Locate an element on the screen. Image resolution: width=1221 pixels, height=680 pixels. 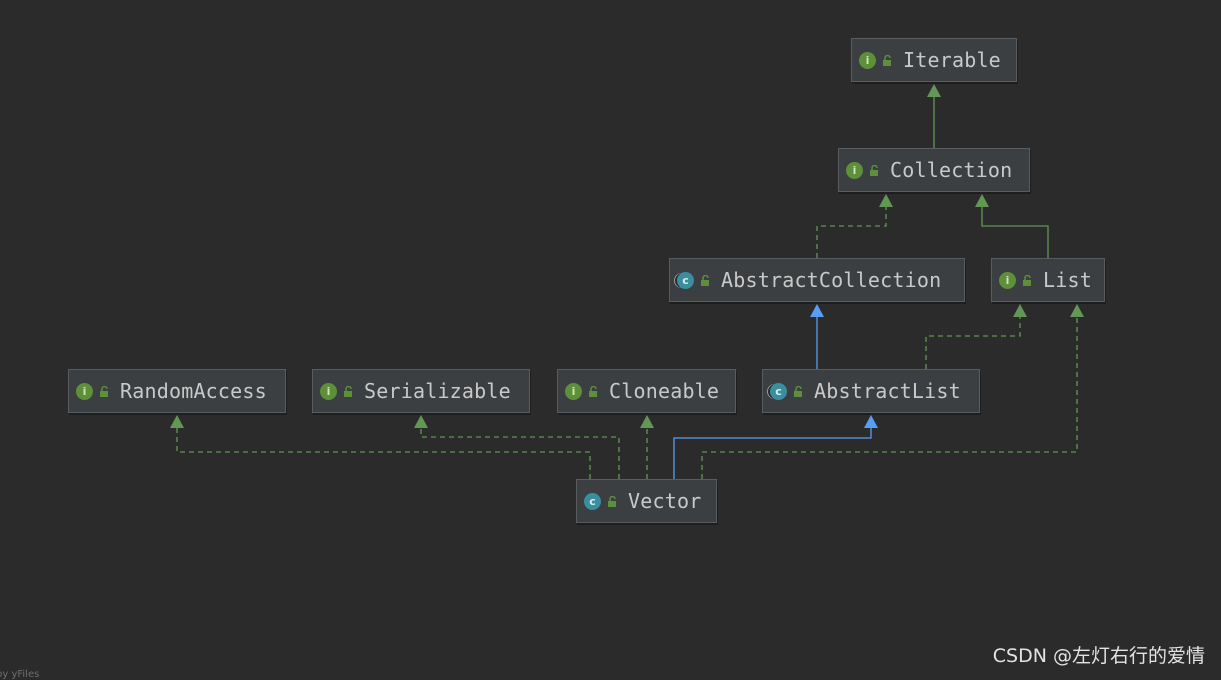
node-random-access: i RandomAccess is located at coordinates (177, 391).